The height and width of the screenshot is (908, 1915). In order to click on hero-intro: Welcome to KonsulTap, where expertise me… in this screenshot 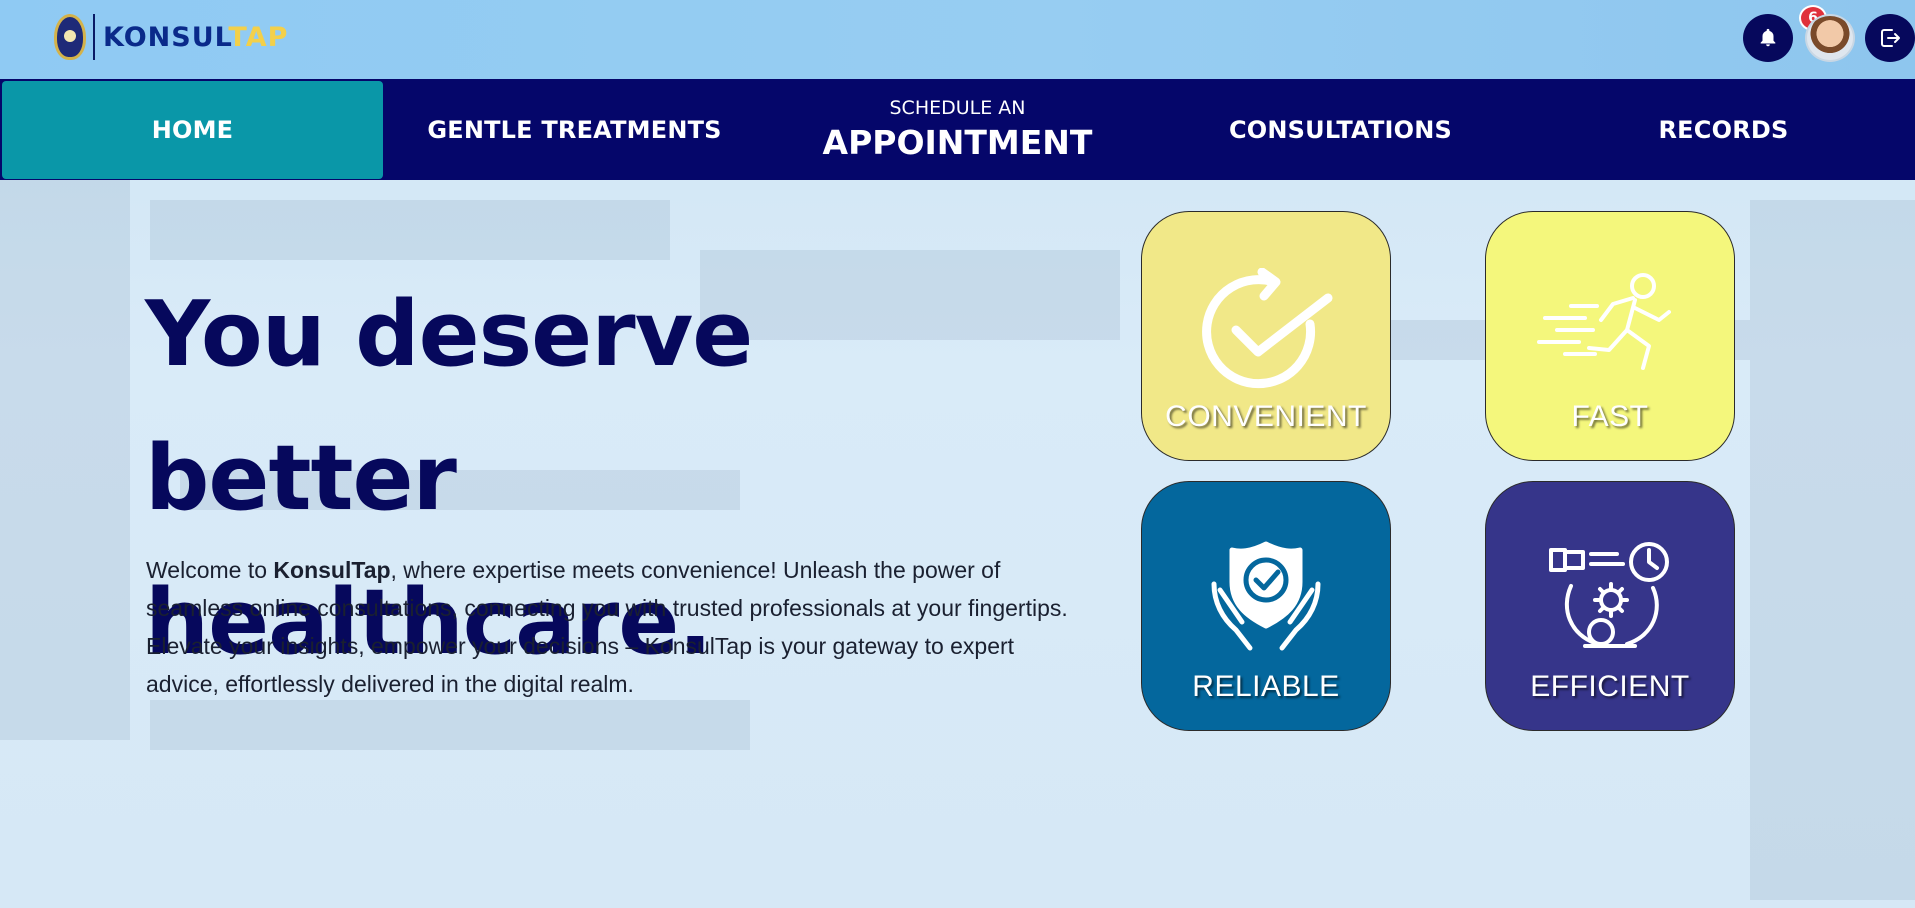, I will do `click(607, 627)`.